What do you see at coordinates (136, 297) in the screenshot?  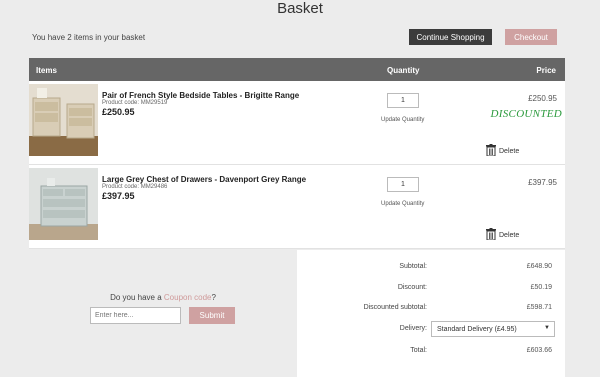 I see `coupon-label-prefix: Do you have a` at bounding box center [136, 297].